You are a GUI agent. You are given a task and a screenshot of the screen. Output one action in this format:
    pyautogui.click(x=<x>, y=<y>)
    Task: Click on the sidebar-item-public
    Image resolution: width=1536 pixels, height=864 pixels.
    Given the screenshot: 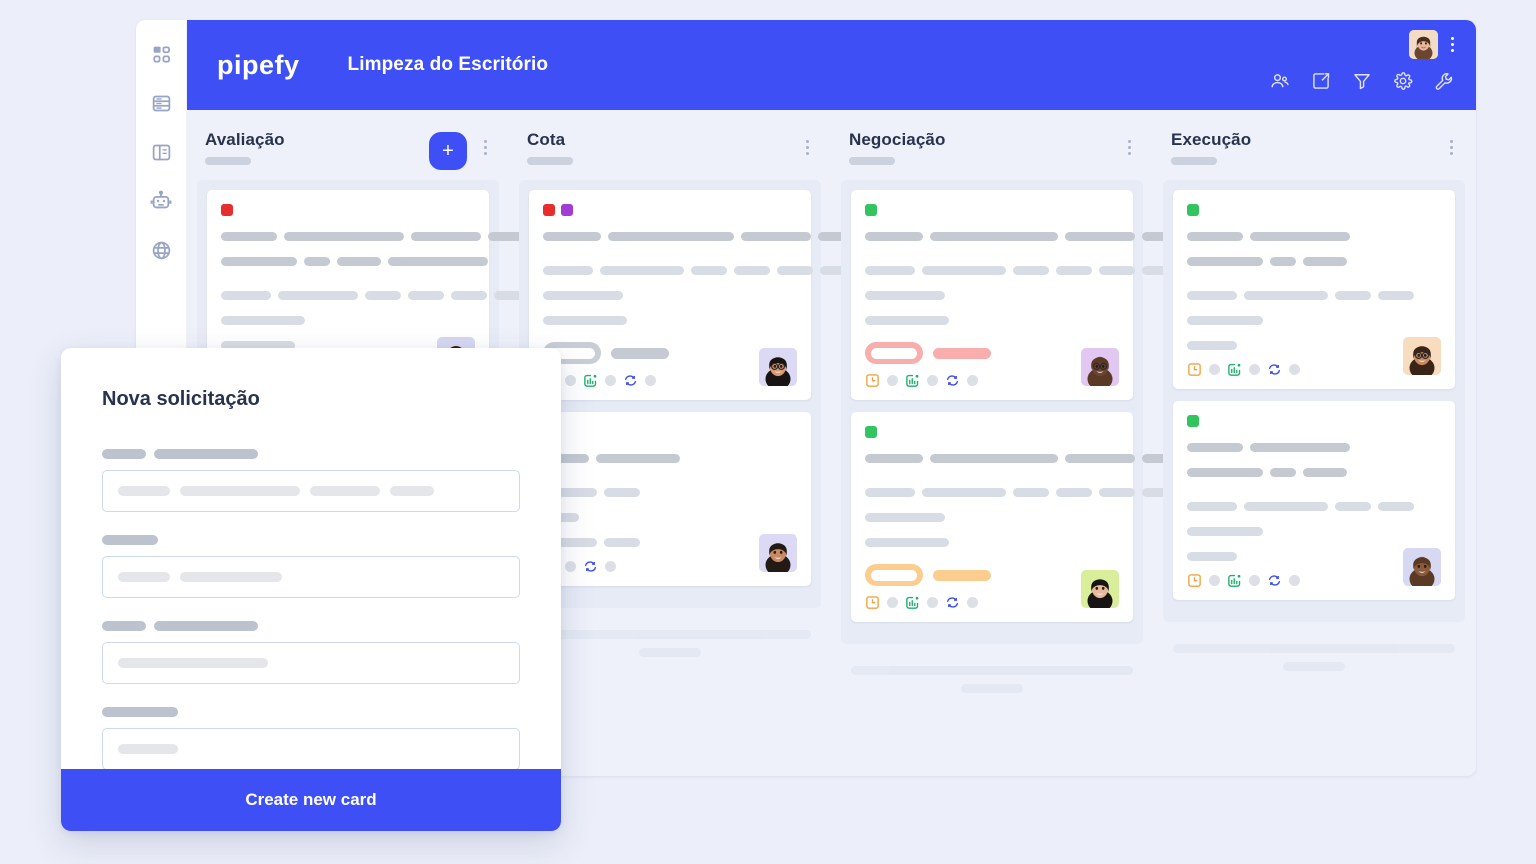 What is the action you would take?
    pyautogui.click(x=161, y=250)
    